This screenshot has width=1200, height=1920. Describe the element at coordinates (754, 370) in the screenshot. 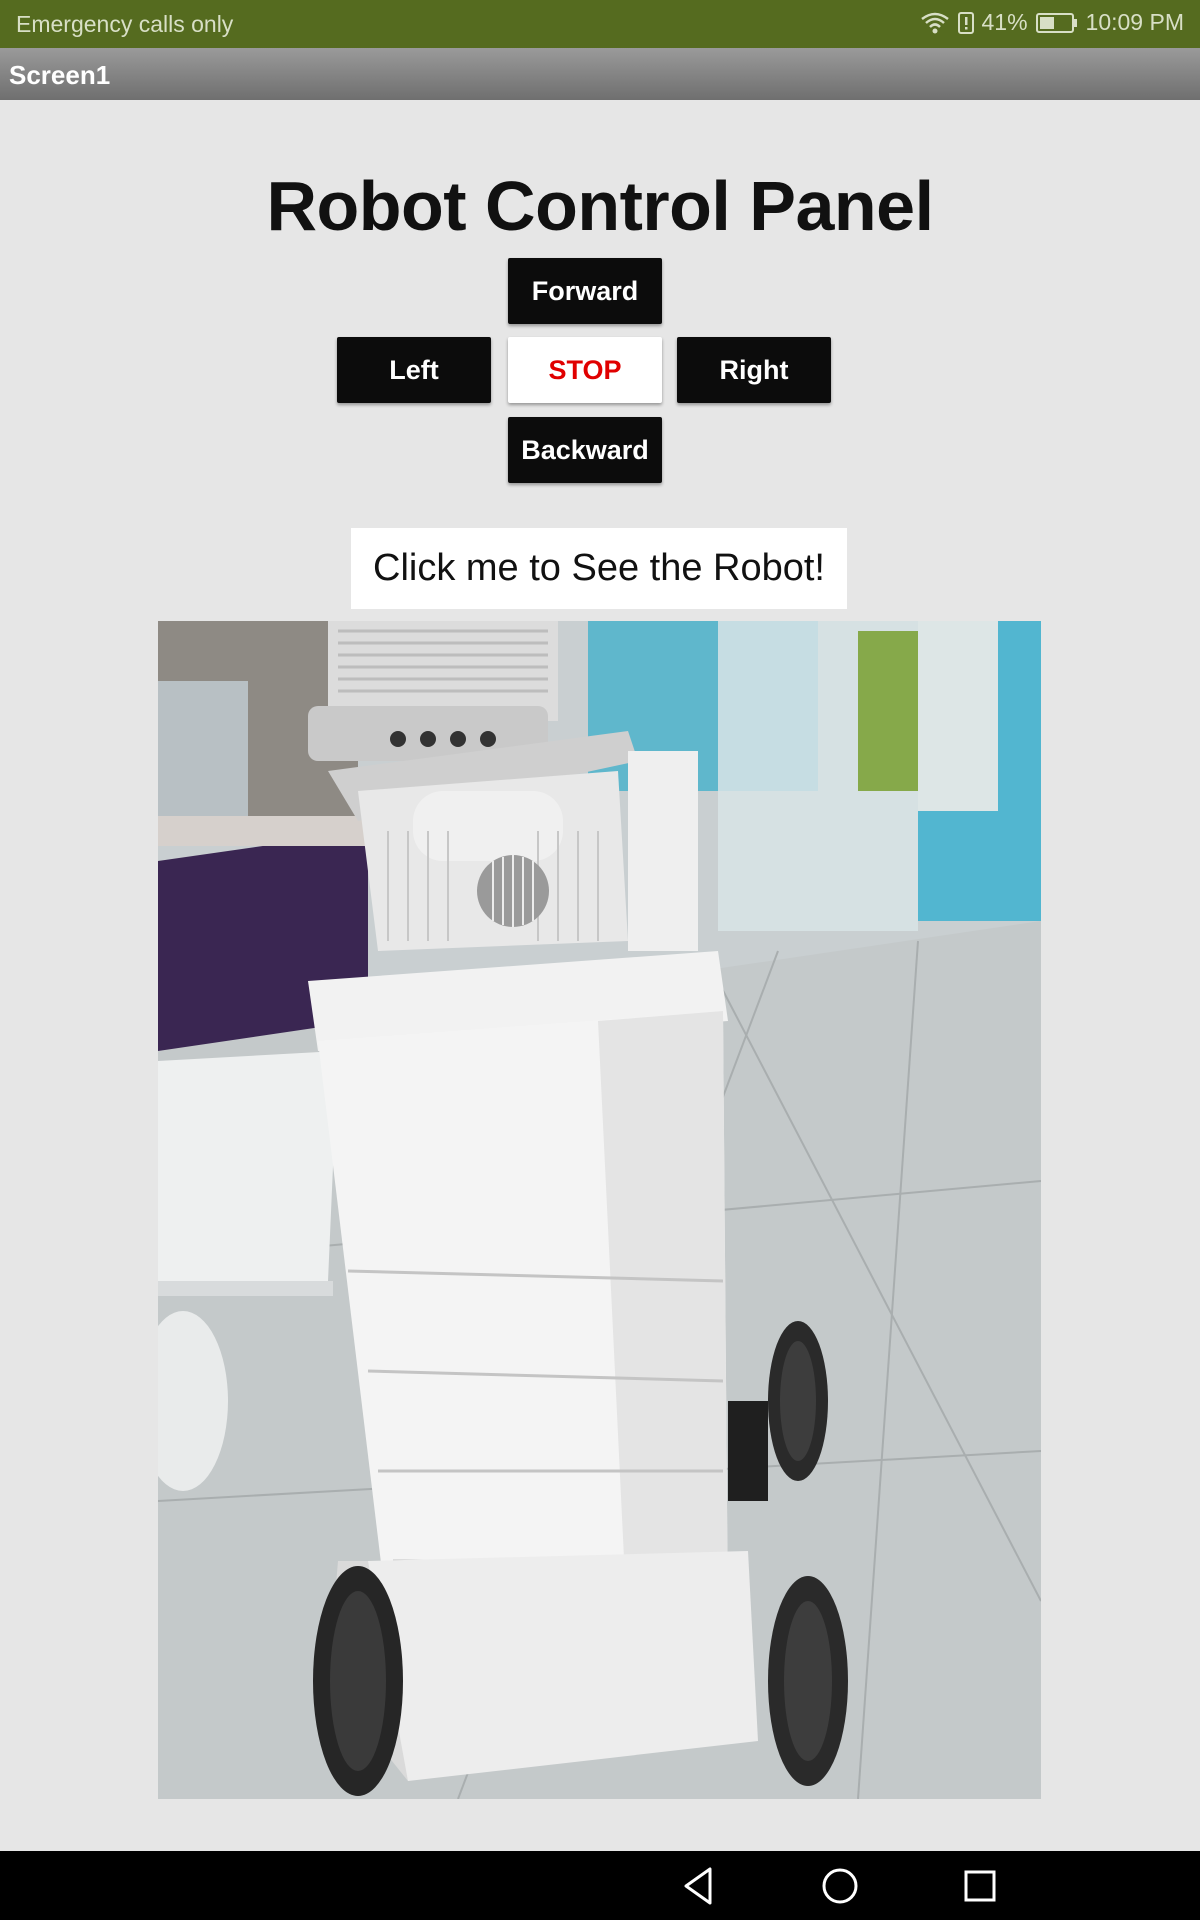

I see `right-button: Right` at that location.